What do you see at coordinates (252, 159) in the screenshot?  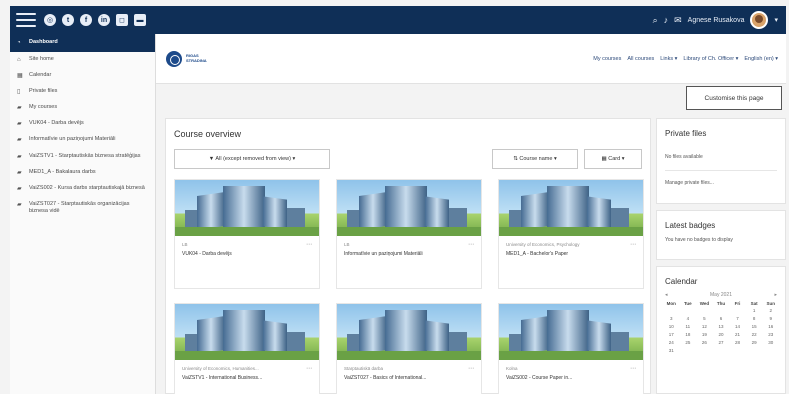 I see `filter-dropdown: ▼ All (except removed from view) ▾` at bounding box center [252, 159].